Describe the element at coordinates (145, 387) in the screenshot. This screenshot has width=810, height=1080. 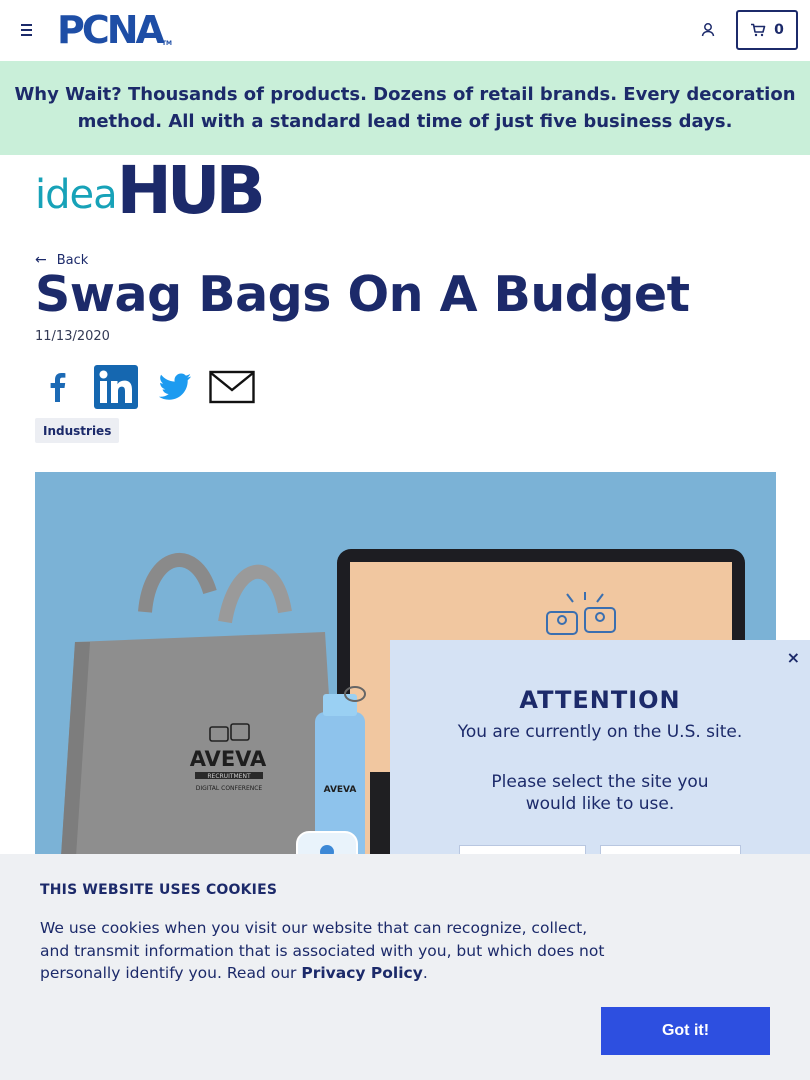
I see `share-bar` at that location.